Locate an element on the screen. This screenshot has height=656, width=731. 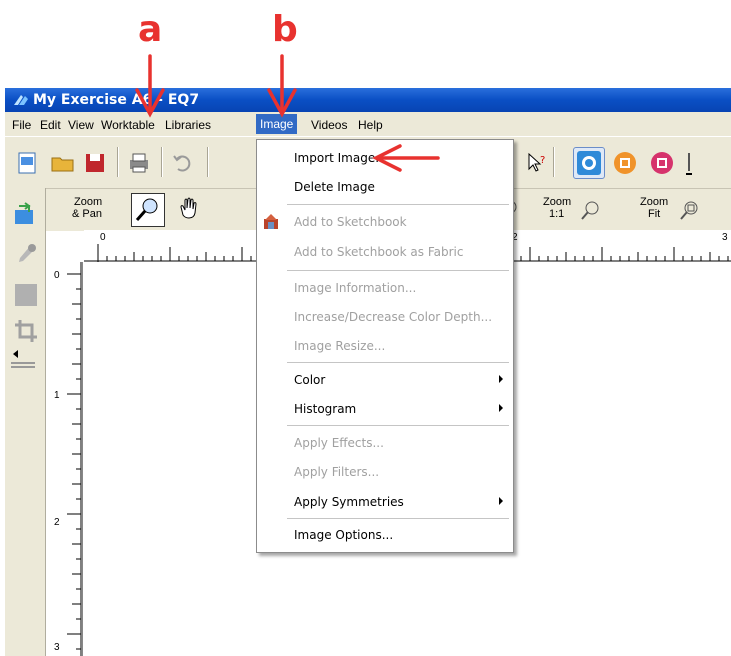
menu-libraries: Libraries is located at coordinates (188, 125).